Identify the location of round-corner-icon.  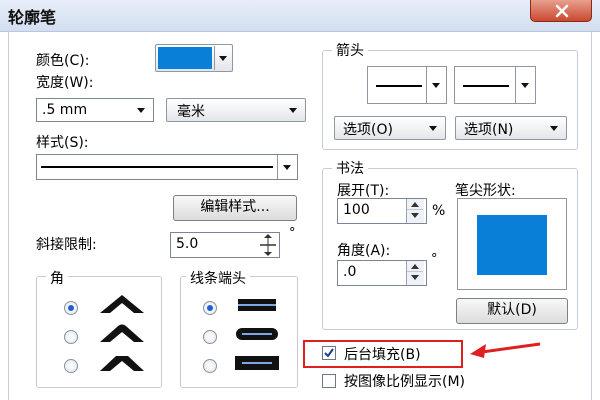
(122, 333).